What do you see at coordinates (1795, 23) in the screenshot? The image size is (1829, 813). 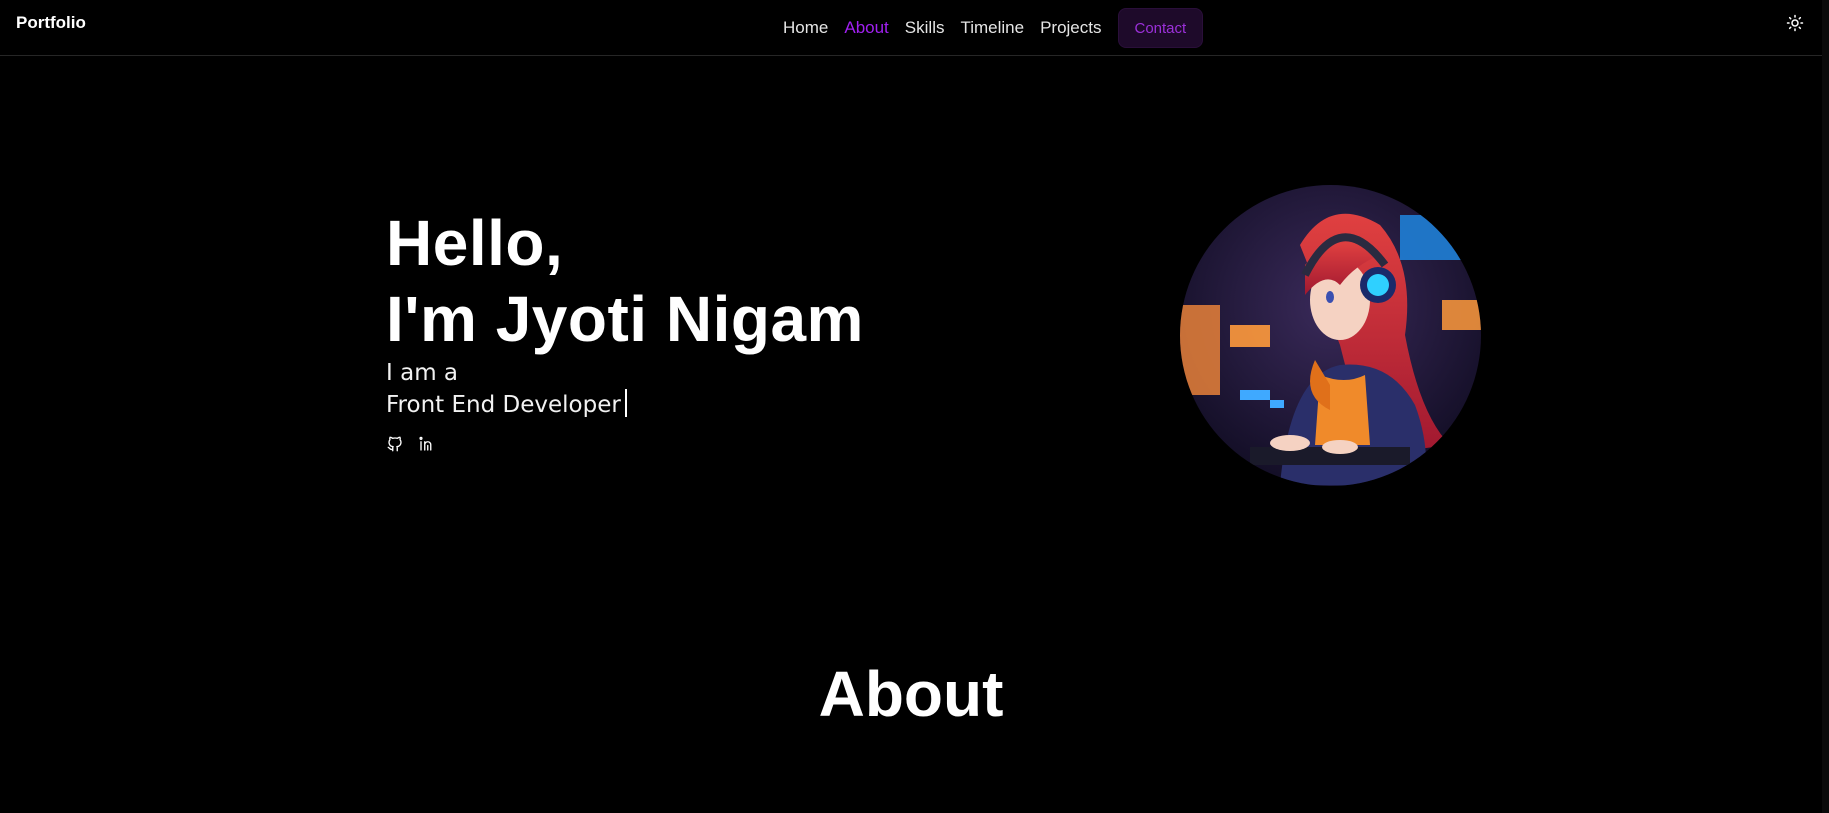 I see `sun-icon` at bounding box center [1795, 23].